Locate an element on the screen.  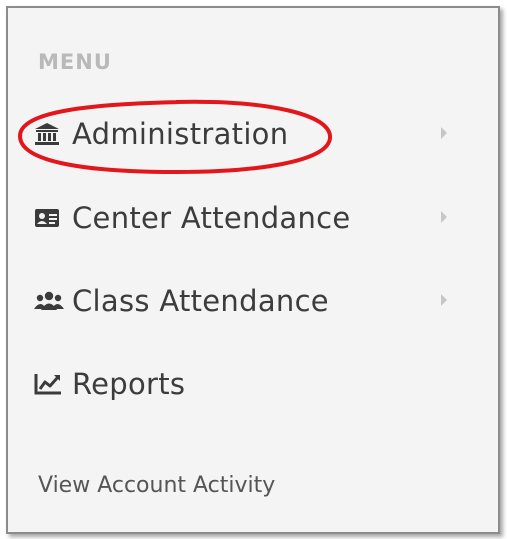
menu-heading: MENU is located at coordinates (75, 62).